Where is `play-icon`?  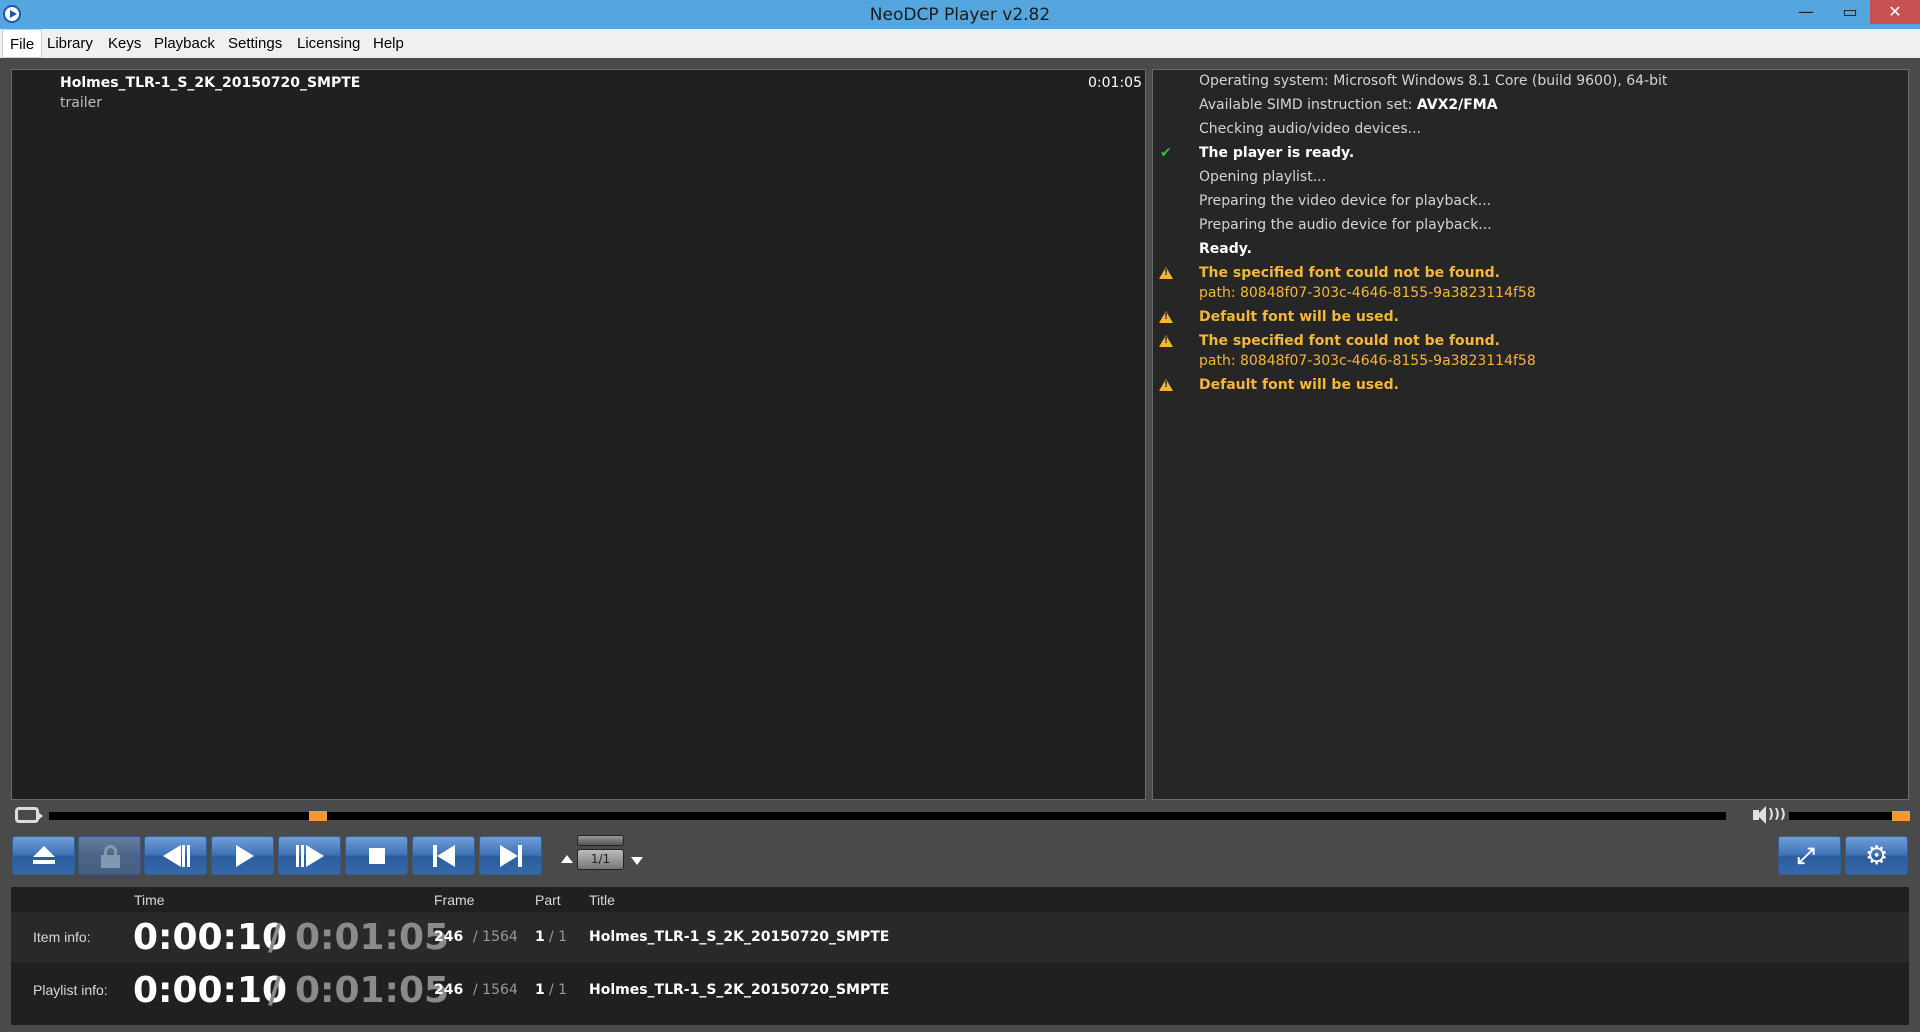 play-icon is located at coordinates (242, 855).